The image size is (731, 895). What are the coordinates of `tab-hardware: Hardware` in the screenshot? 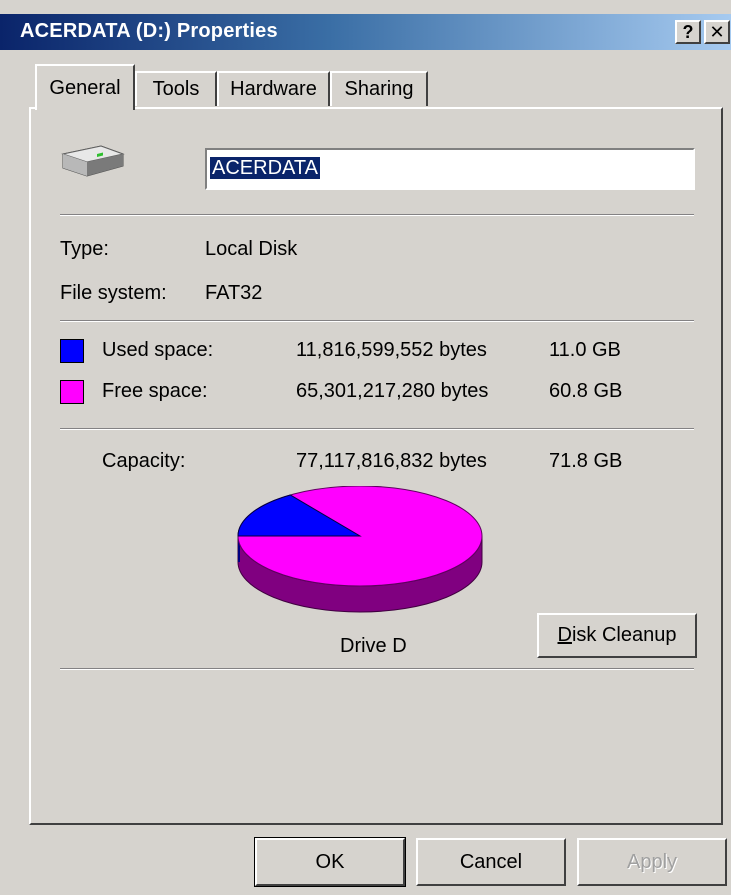 It's located at (273, 88).